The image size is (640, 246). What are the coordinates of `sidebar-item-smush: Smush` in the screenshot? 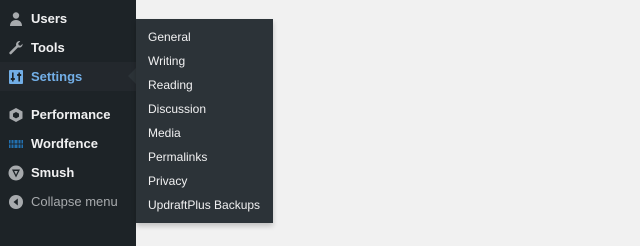 It's located at (68, 172).